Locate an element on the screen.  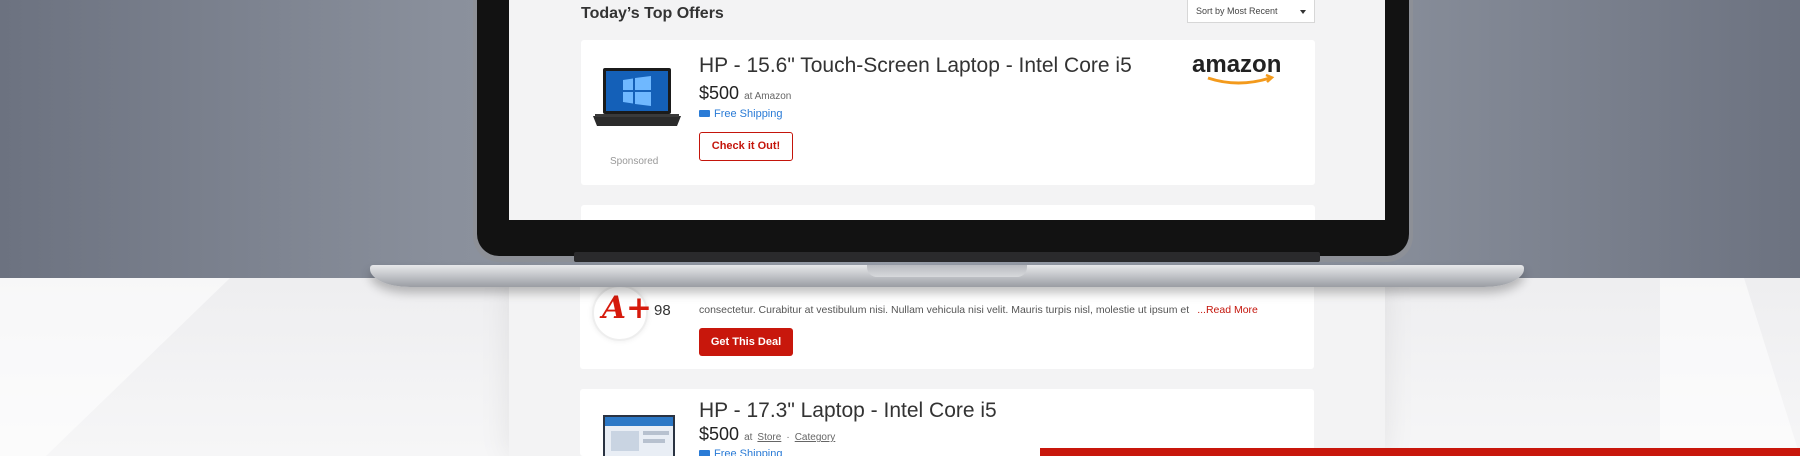
sponsored-label: Sponsored is located at coordinates (634, 161).